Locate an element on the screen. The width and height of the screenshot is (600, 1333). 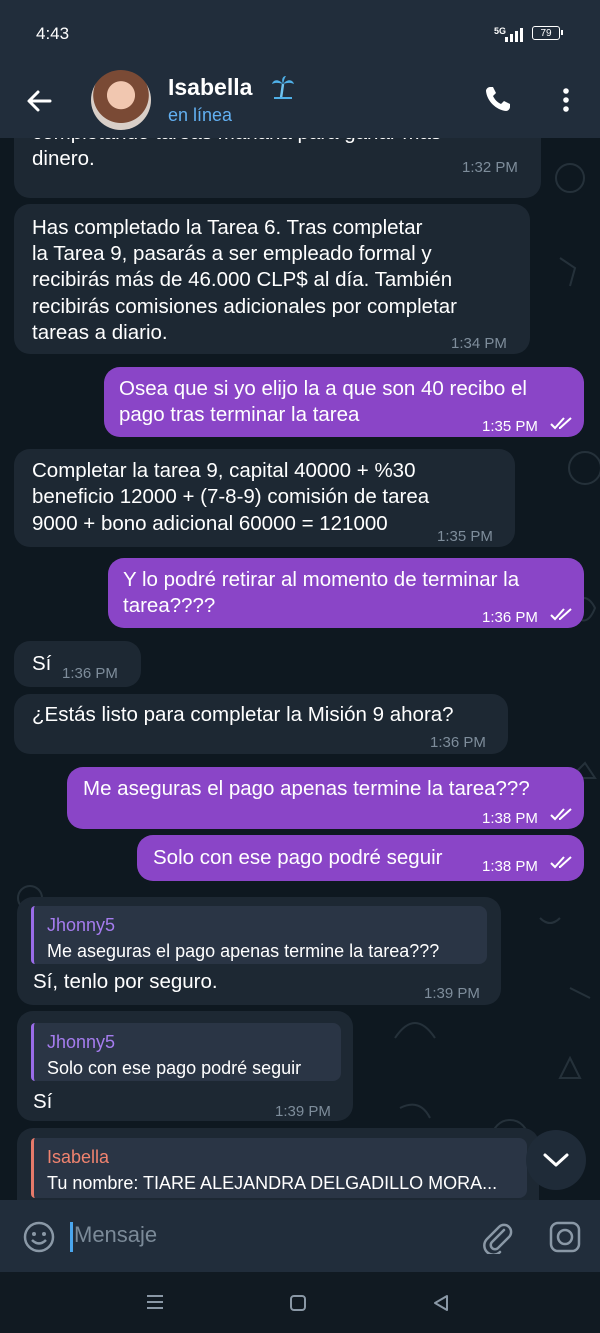
message-bubble-outgoing: Solo con ese pago podré seguir 1:38 PM is located at coordinates (360, 858).